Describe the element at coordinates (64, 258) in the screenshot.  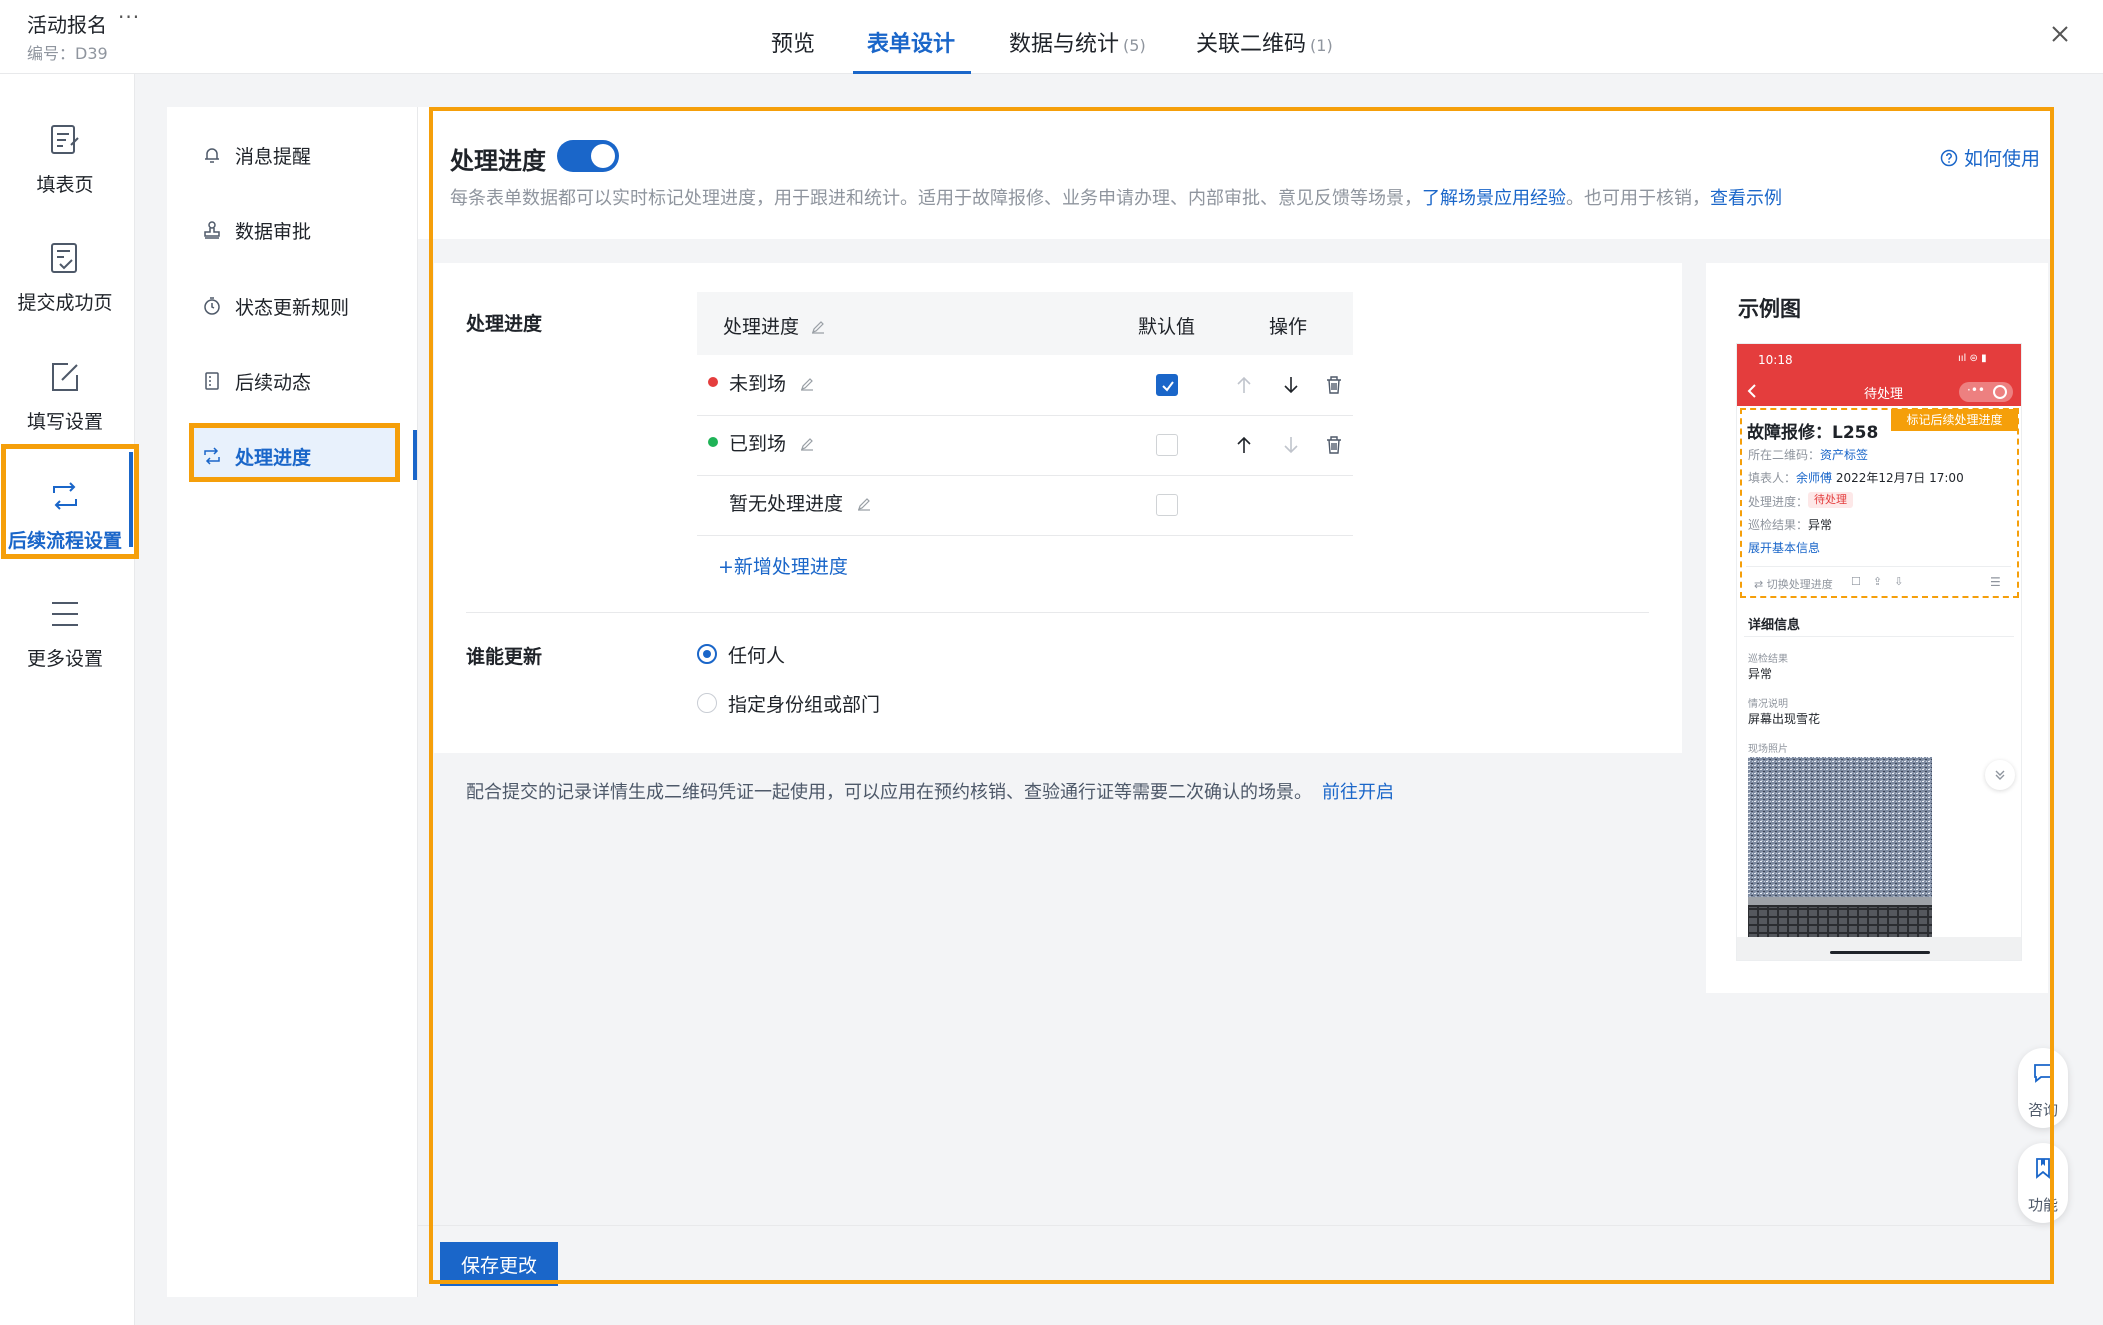
I see `submit-success-icon` at that location.